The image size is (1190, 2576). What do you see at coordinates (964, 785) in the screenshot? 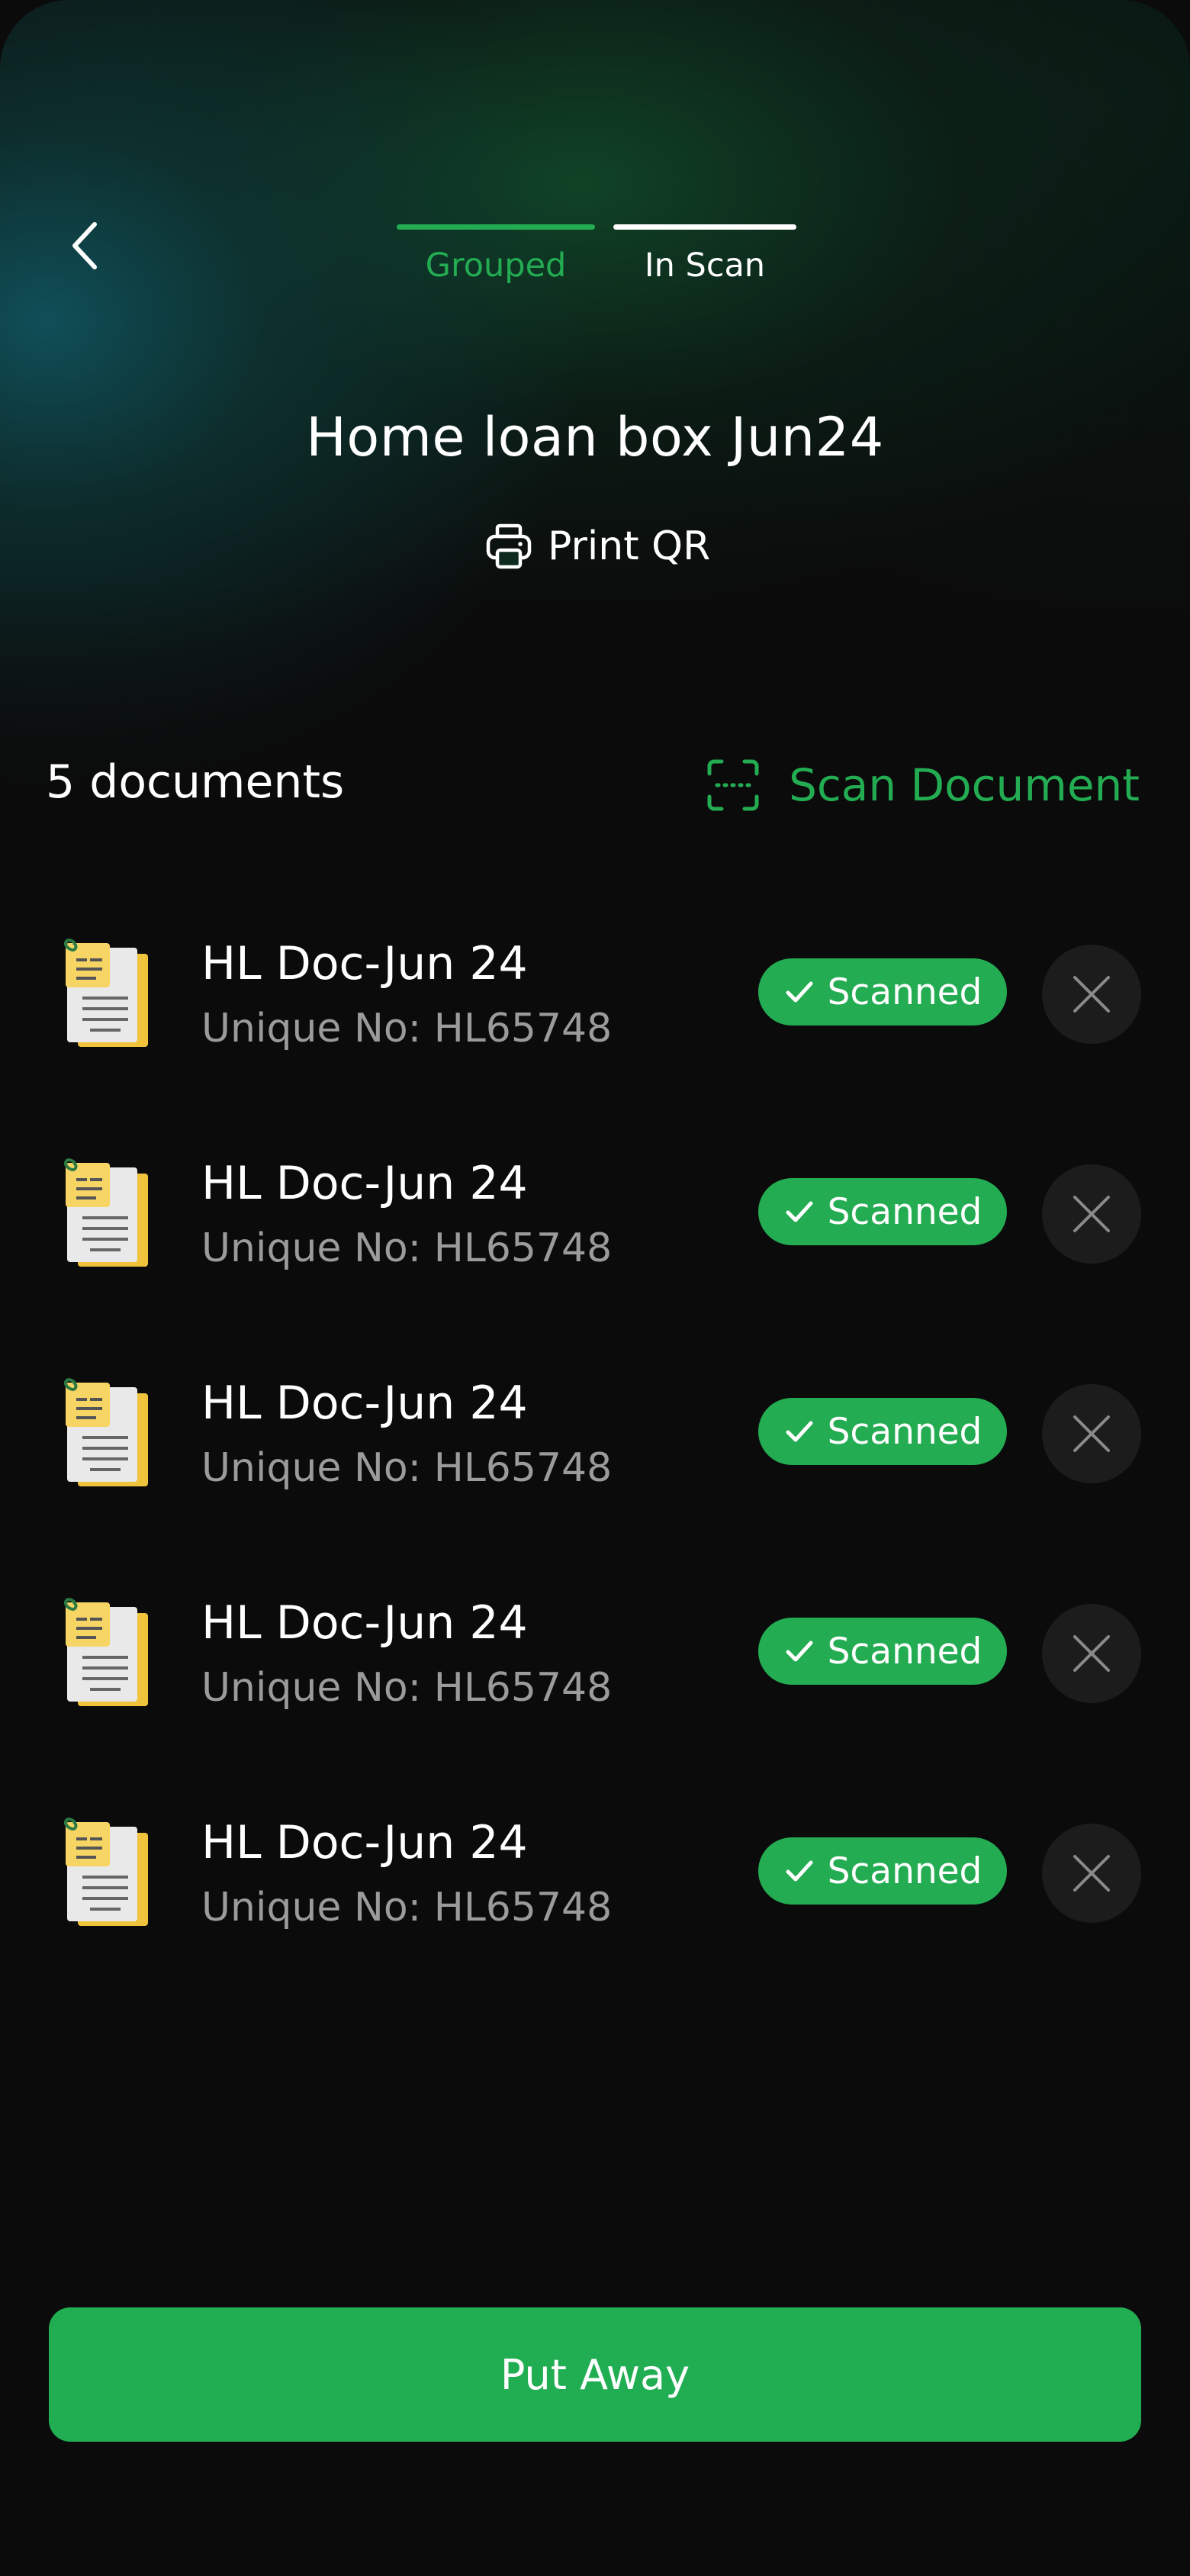
I see `scan-document-label: Scan Document` at bounding box center [964, 785].